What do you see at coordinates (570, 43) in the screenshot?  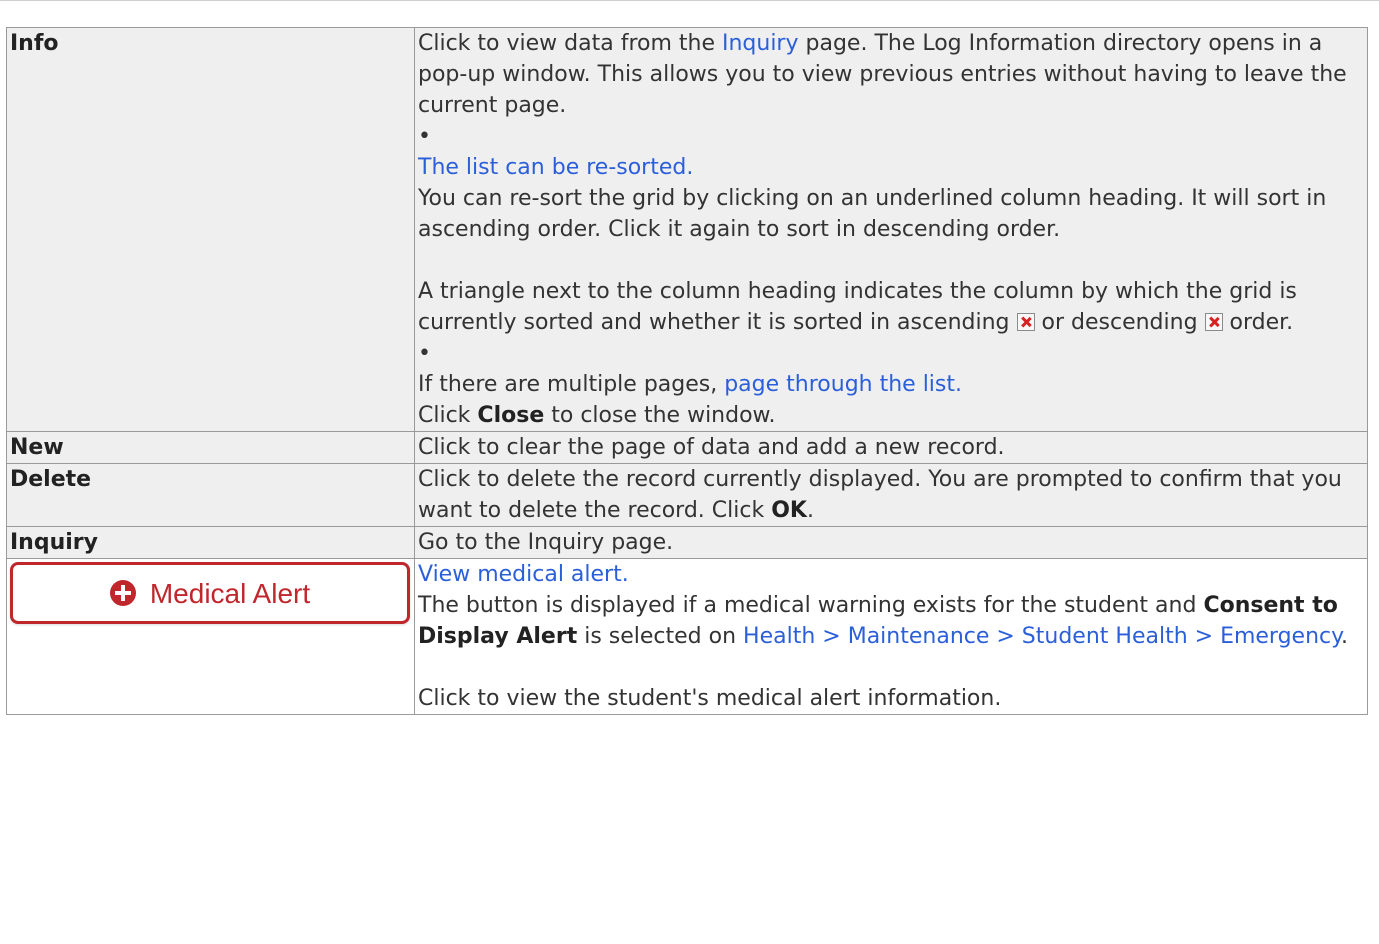 I see `info-text-before: Click to view data from the` at bounding box center [570, 43].